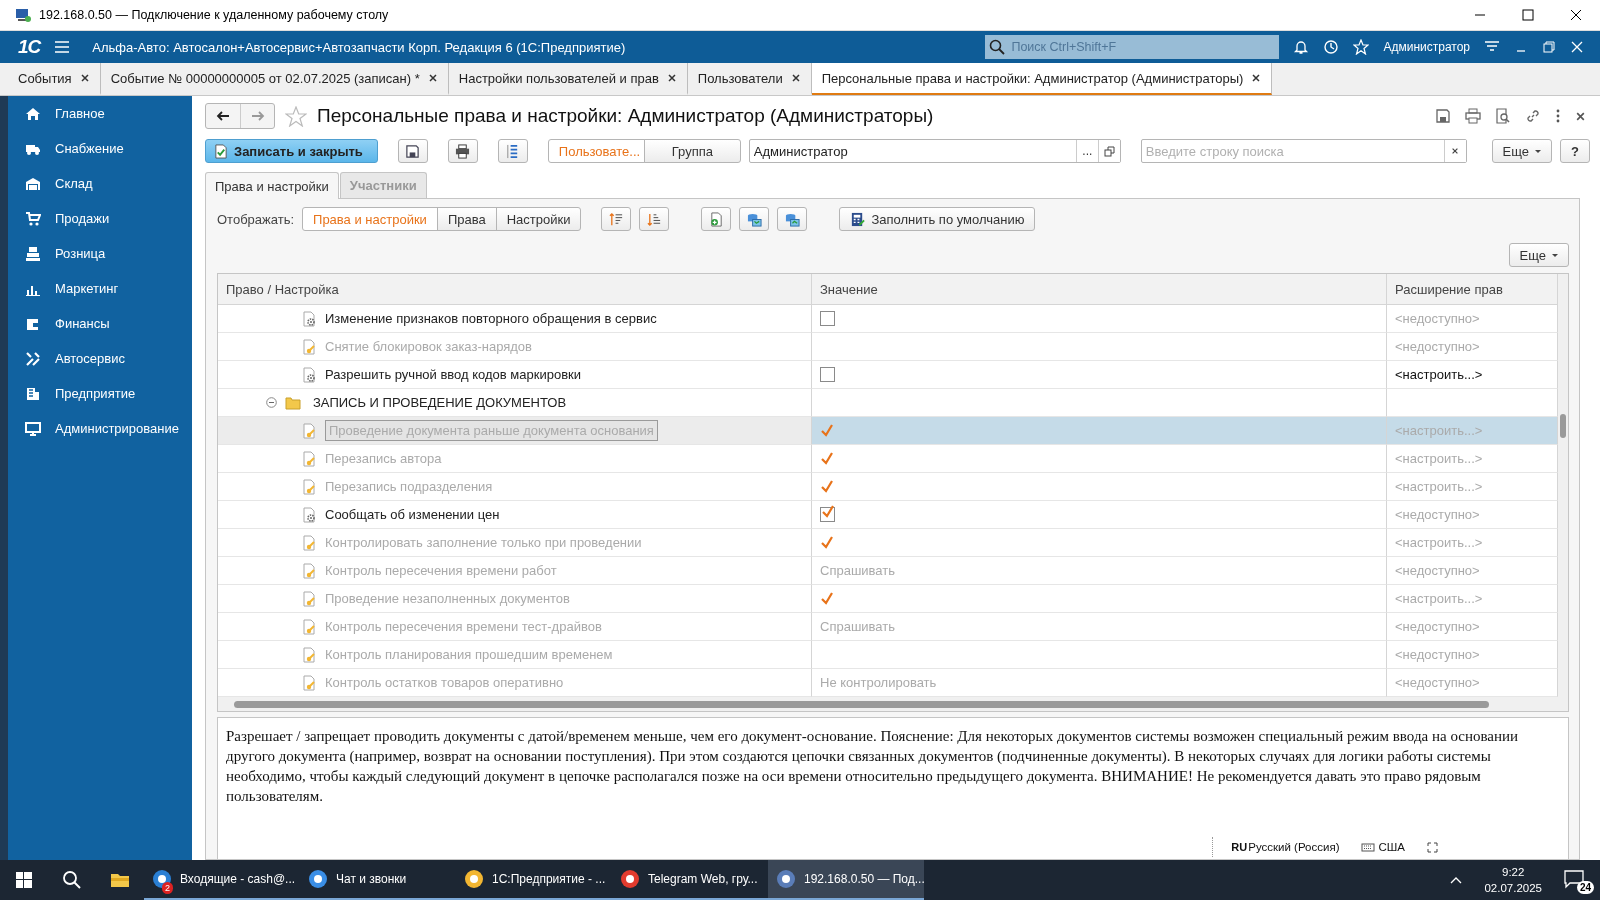 The width and height of the screenshot is (1600, 900). Describe the element at coordinates (33, 218) in the screenshot. I see `cart-icon` at that location.